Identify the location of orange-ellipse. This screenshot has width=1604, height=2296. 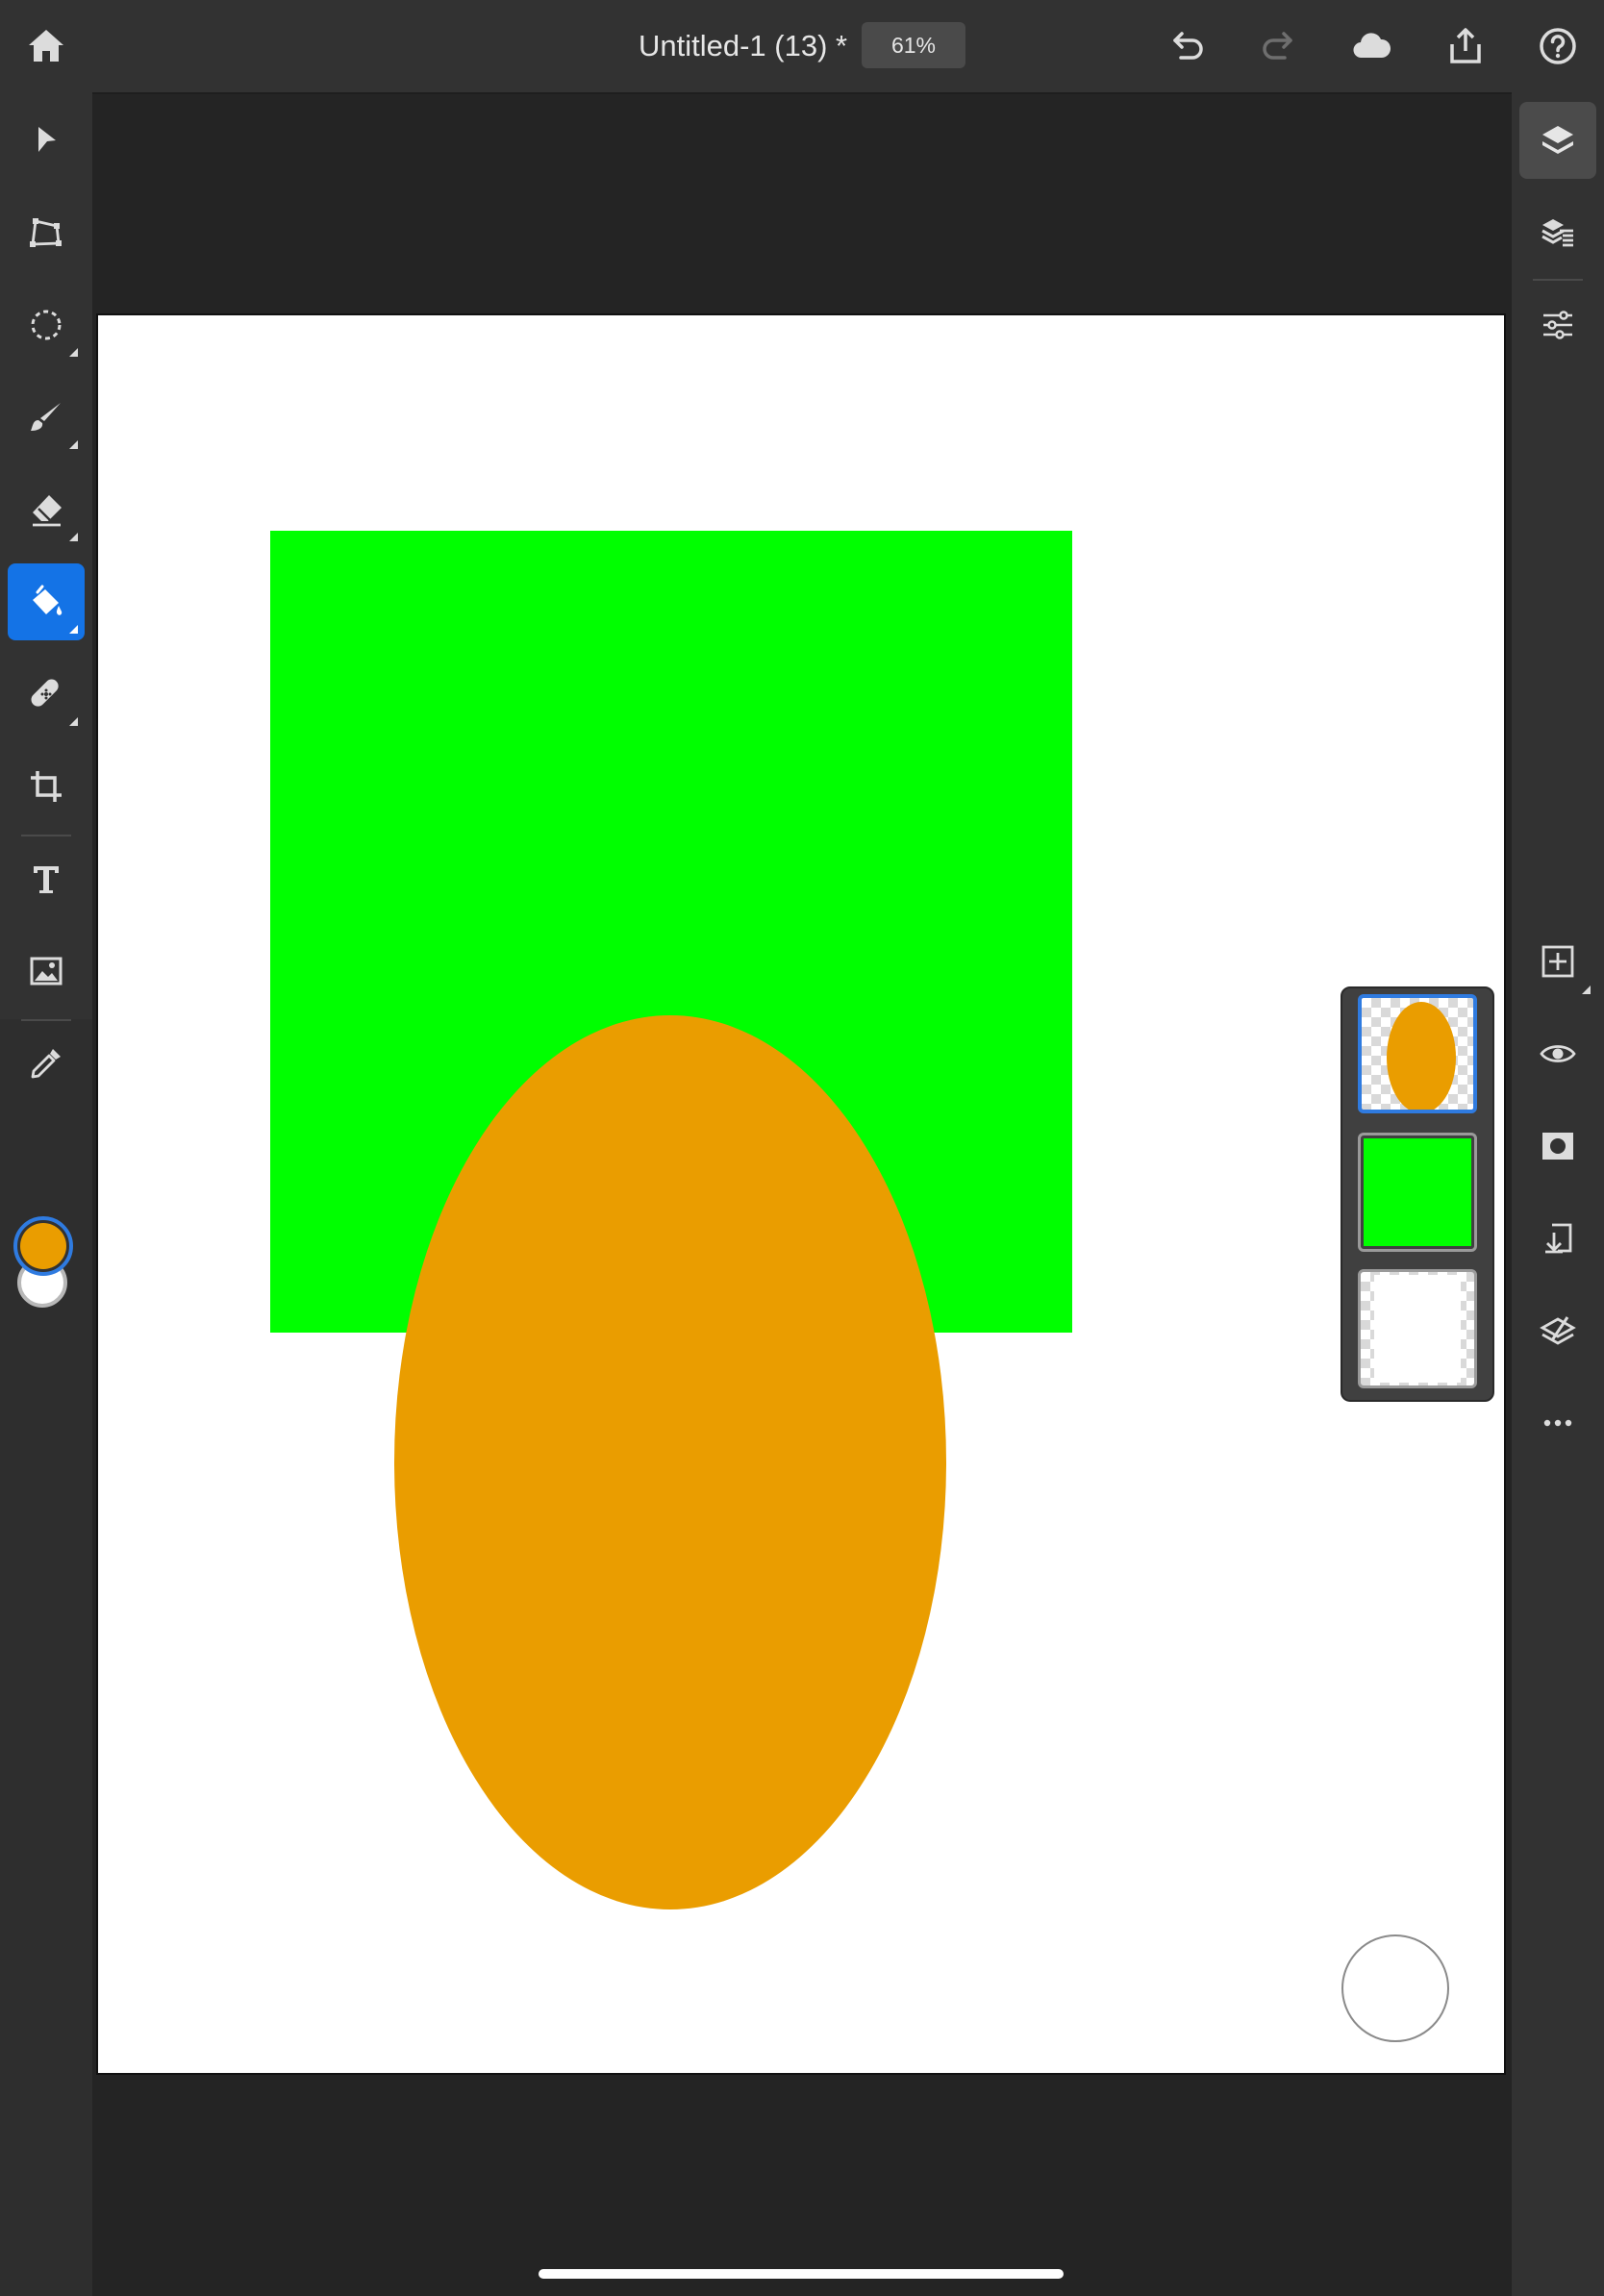
(670, 1462).